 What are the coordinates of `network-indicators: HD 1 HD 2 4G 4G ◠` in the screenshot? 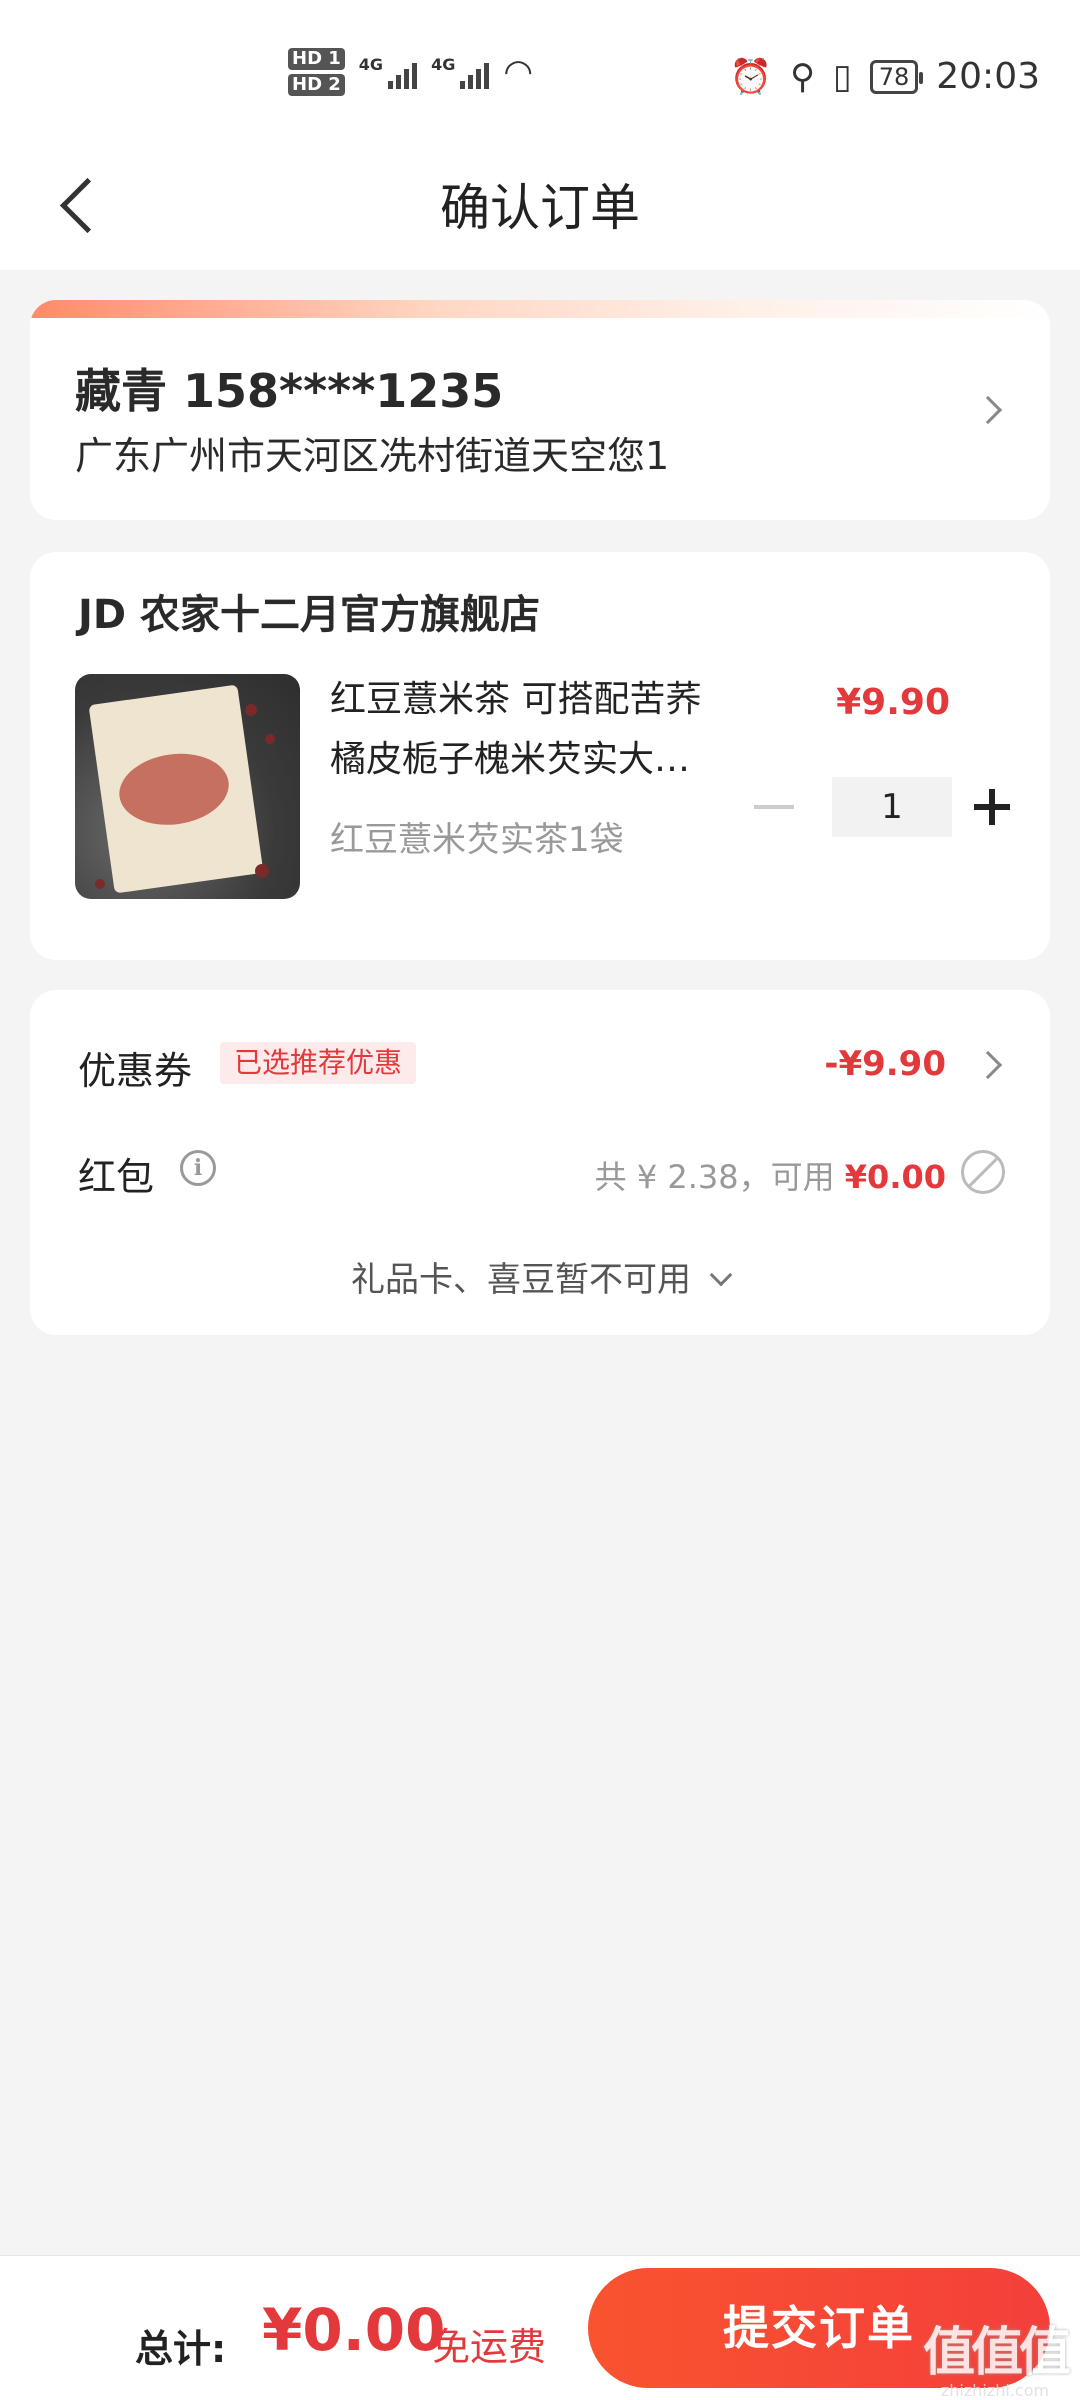 It's located at (410, 72).